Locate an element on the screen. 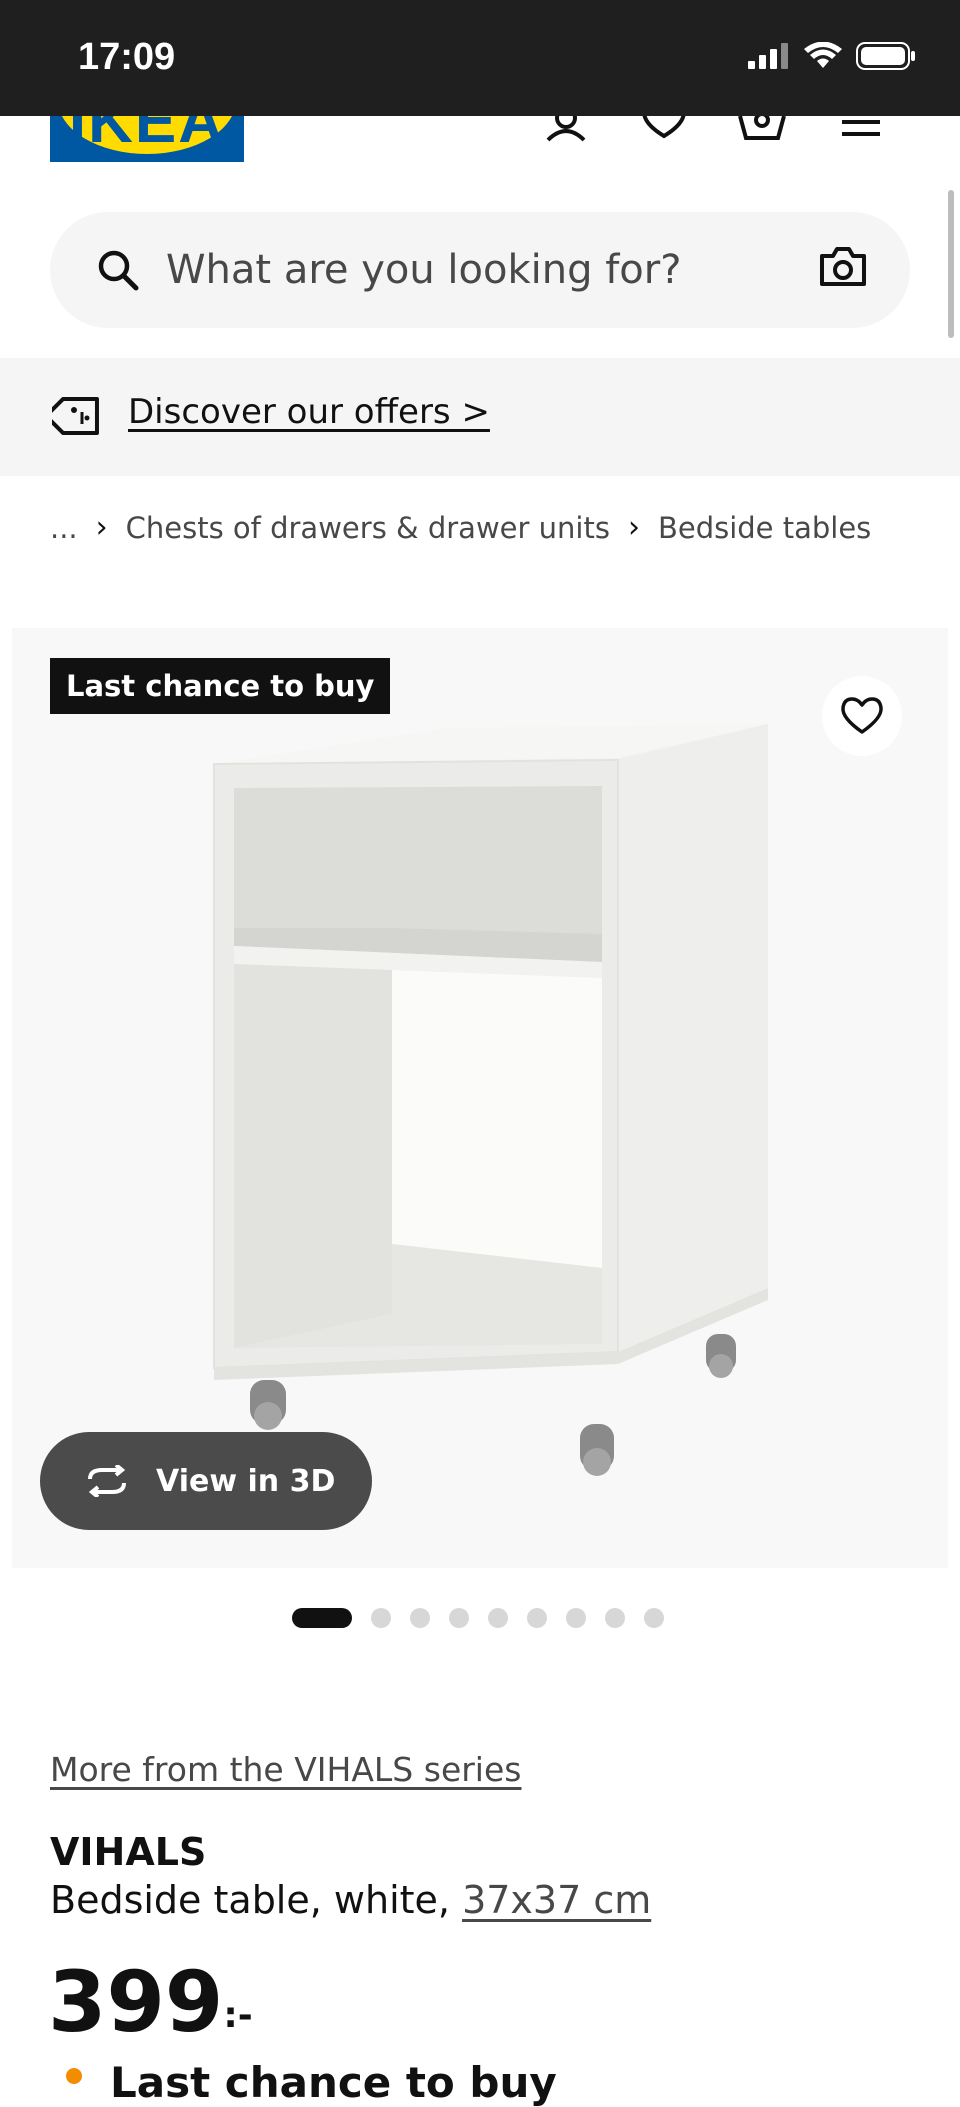 The width and height of the screenshot is (960, 2107). availability-status-dot is located at coordinates (74, 2076).